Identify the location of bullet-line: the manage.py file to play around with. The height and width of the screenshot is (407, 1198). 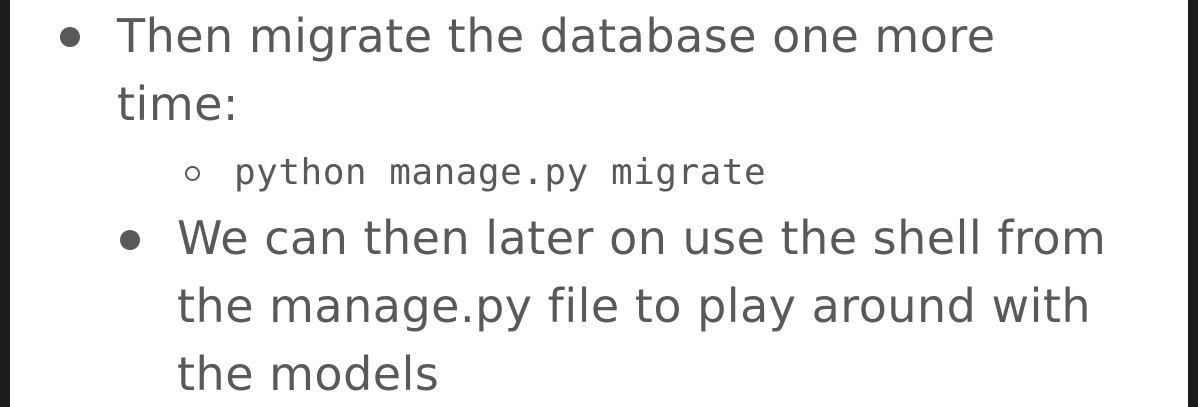
(634, 306).